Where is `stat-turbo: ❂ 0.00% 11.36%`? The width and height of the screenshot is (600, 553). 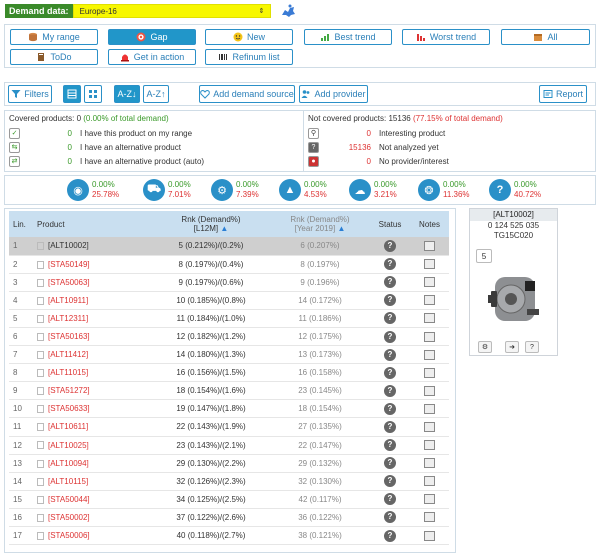 stat-turbo: ❂ 0.00% 11.36% is located at coordinates (444, 190).